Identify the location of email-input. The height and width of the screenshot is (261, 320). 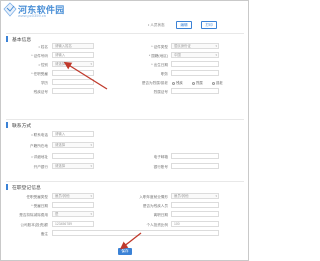
(195, 156).